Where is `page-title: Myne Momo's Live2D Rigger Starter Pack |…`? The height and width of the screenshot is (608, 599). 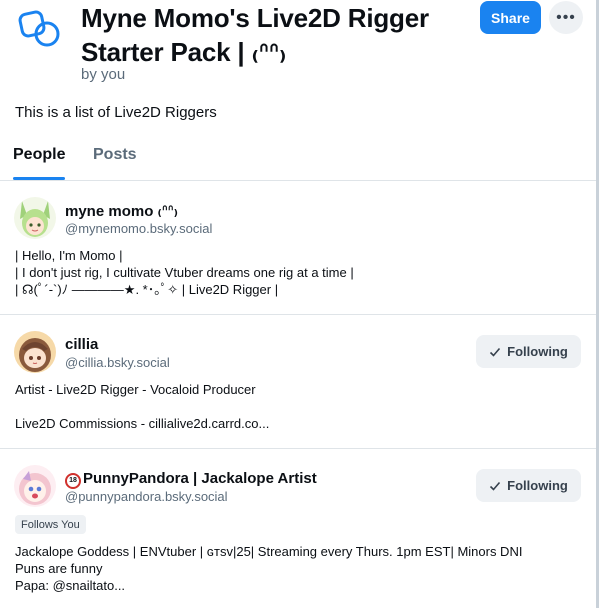 page-title: Myne Momo's Live2D Rigger Starter Pack |… is located at coordinates (255, 35).